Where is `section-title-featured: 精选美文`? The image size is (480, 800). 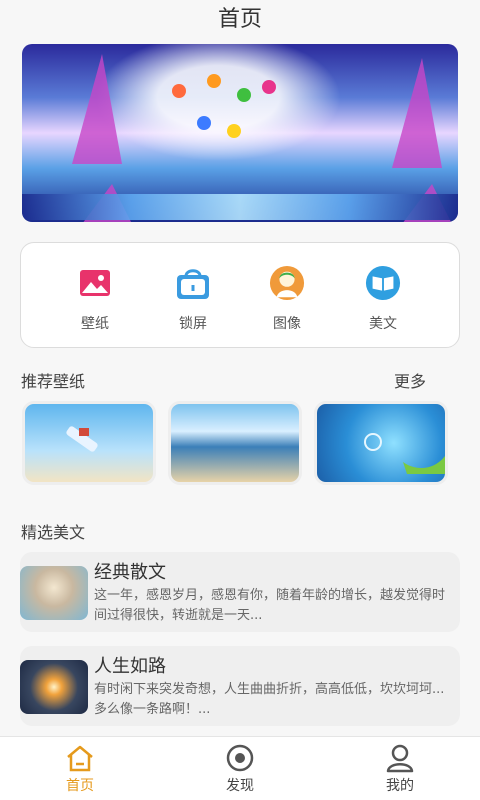 section-title-featured: 精选美文 is located at coordinates (53, 532).